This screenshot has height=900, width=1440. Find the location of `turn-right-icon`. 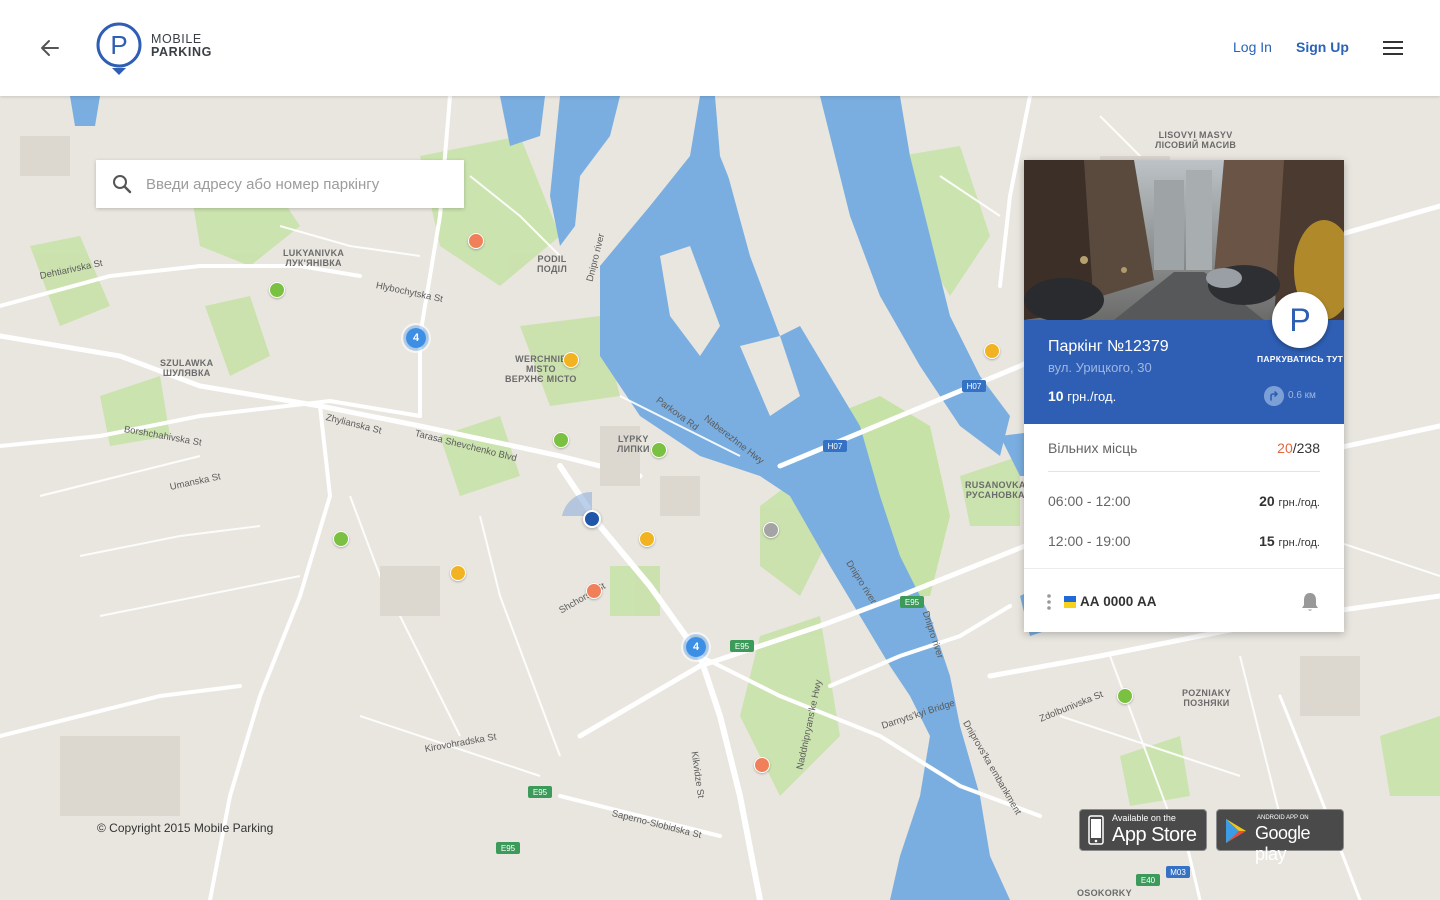

turn-right-icon is located at coordinates (1274, 396).